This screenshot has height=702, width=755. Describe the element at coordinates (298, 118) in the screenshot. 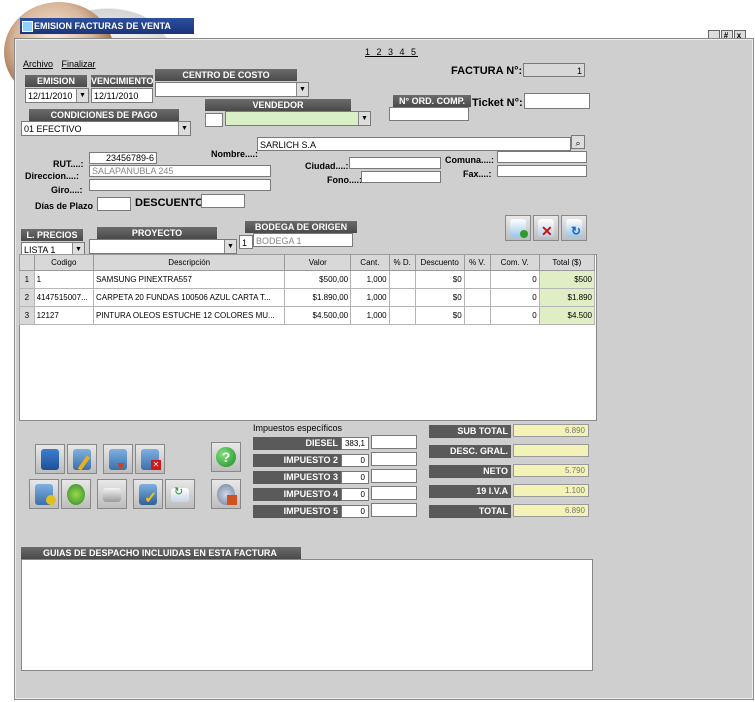

I see `vendedor-select: ▼` at that location.